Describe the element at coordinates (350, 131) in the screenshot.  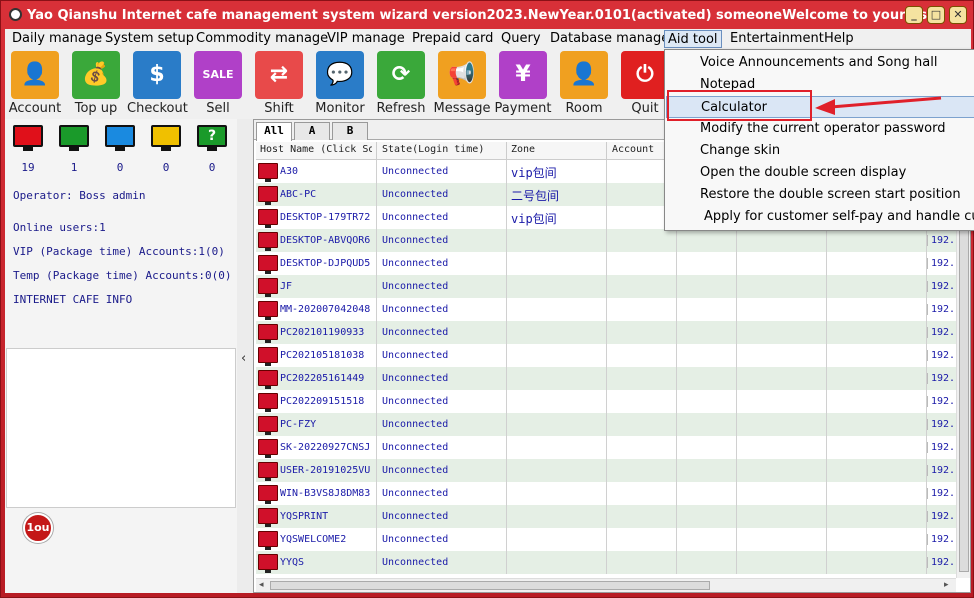
I see `tab-b: B` at that location.